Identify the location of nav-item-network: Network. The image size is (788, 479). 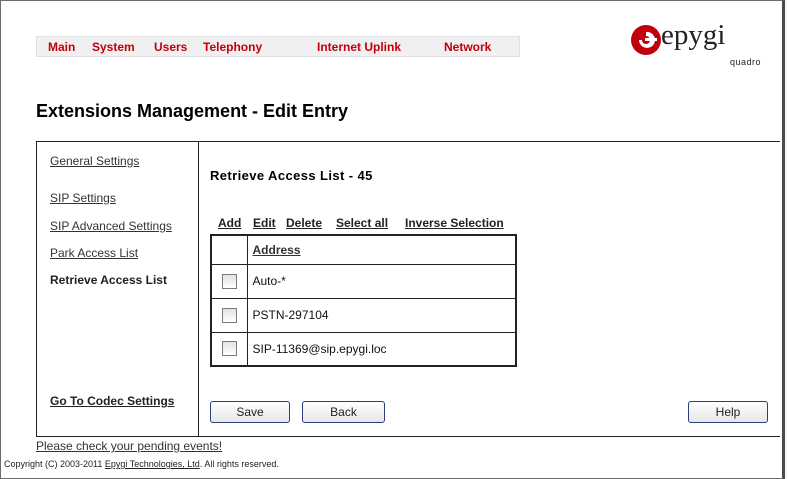
(467, 47).